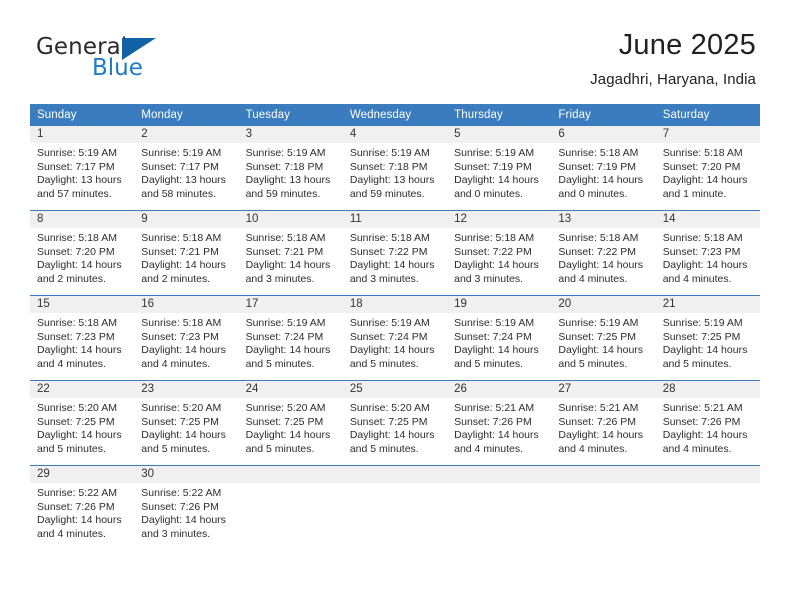 The image size is (792, 612). What do you see at coordinates (180, 251) in the screenshot?
I see `sunset-time: Sunset: 7:21 PM` at bounding box center [180, 251].